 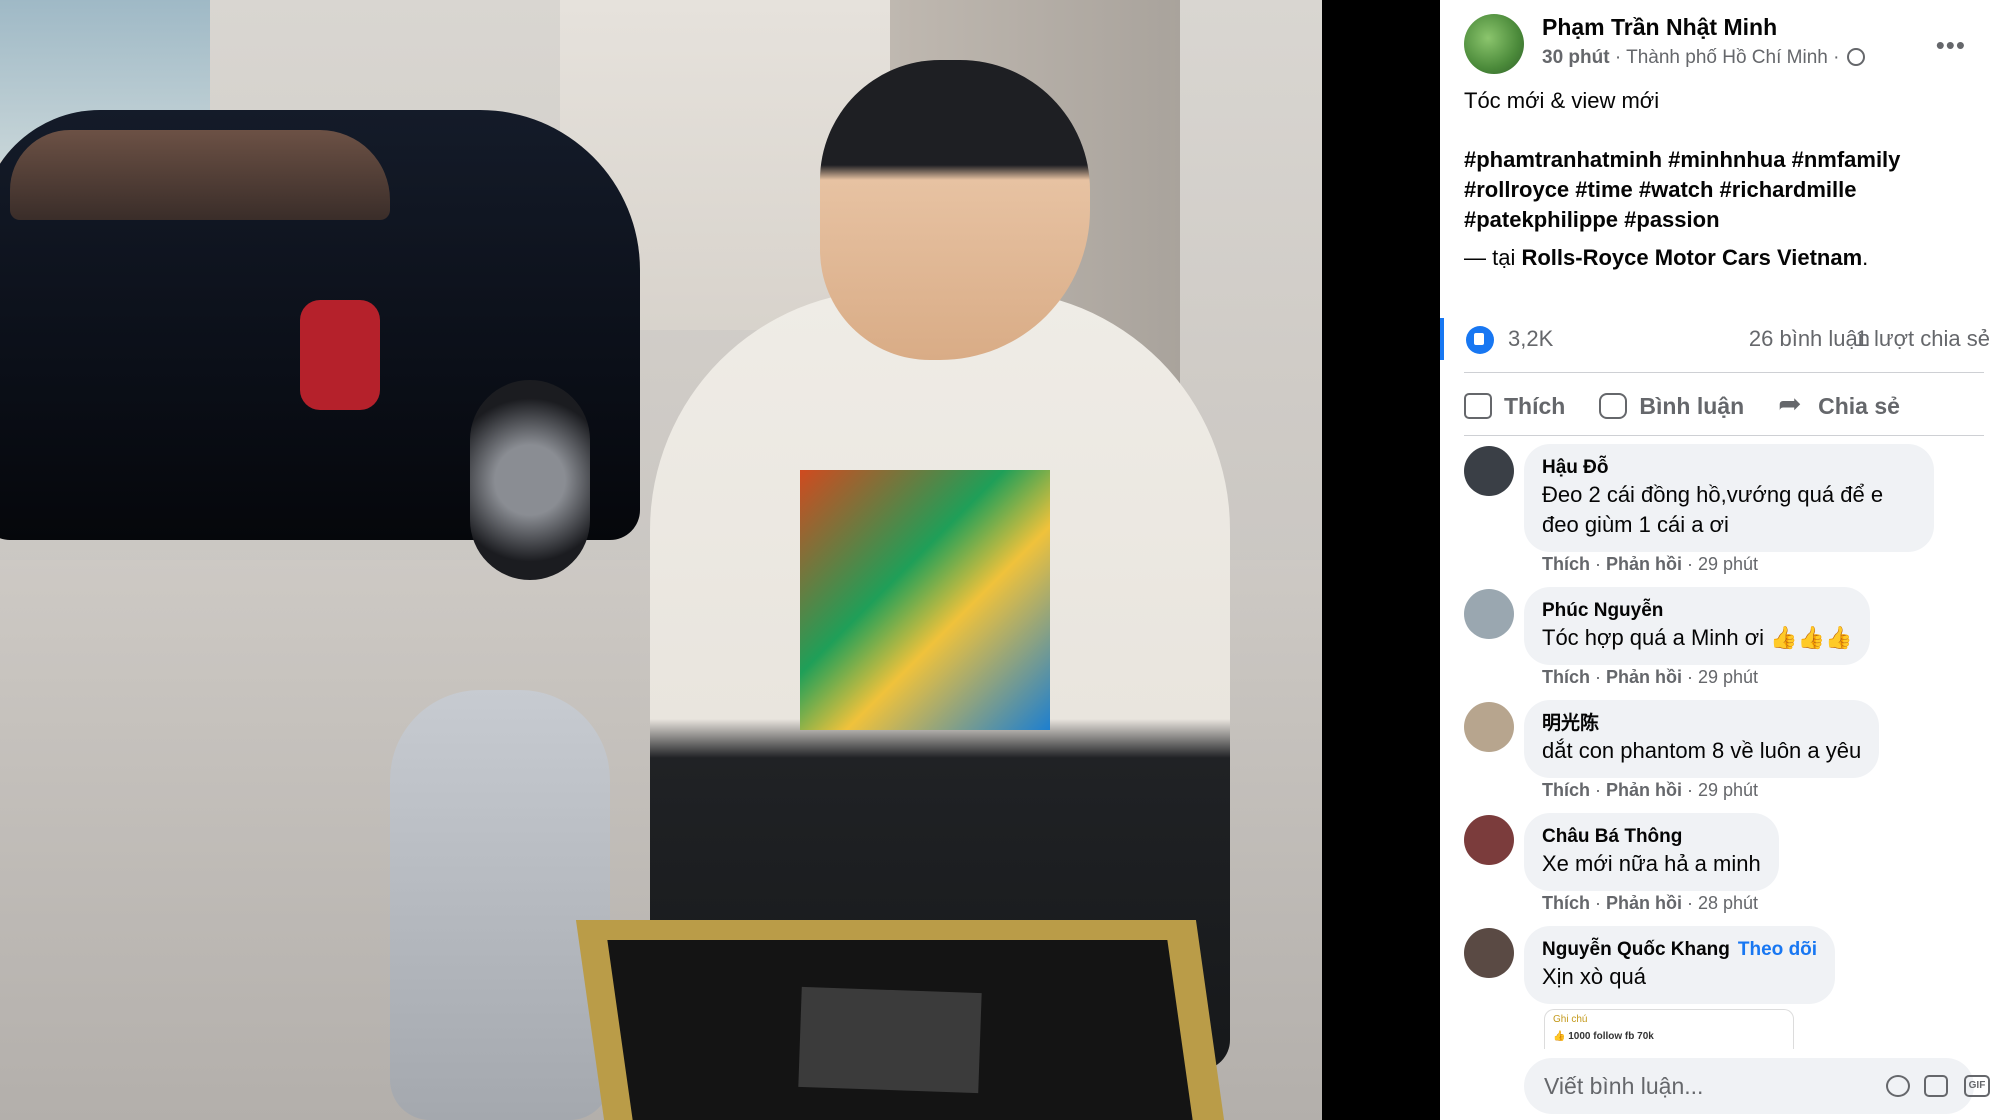 I want to click on like-count: 3,2K, so click(x=1530, y=339).